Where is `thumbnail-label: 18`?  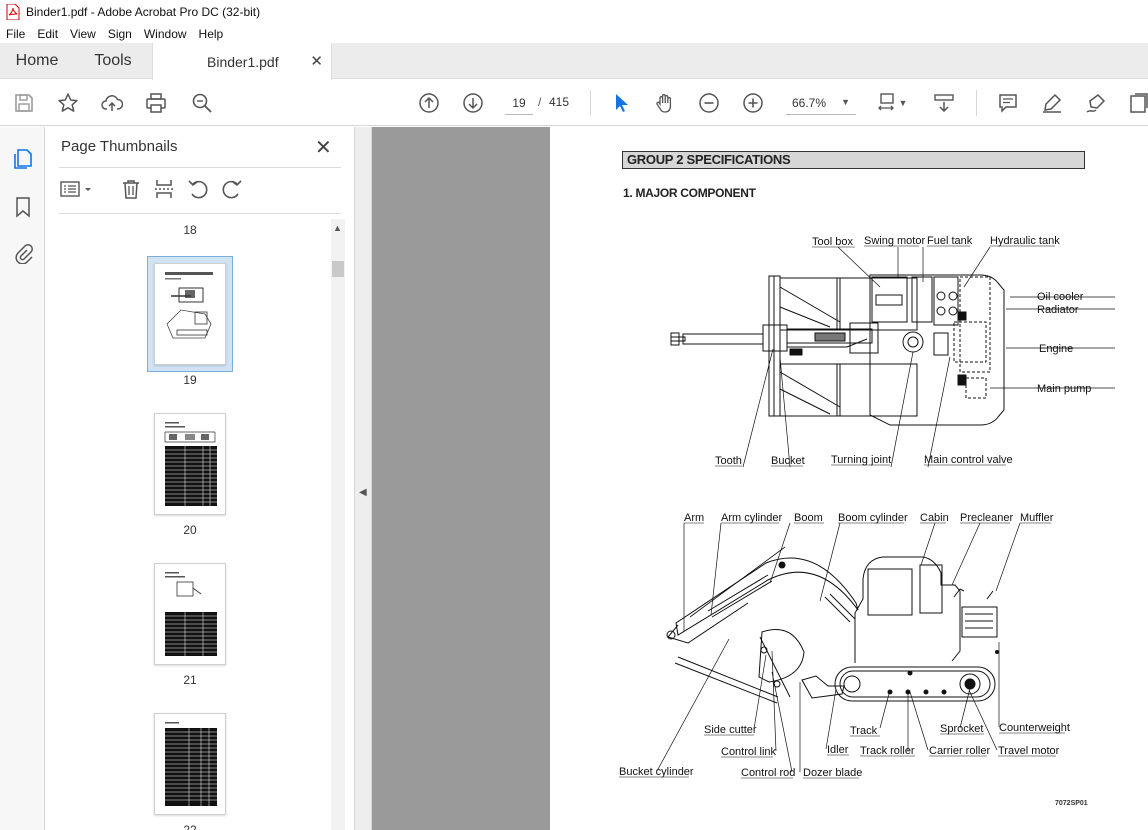 thumbnail-label: 18 is located at coordinates (190, 230).